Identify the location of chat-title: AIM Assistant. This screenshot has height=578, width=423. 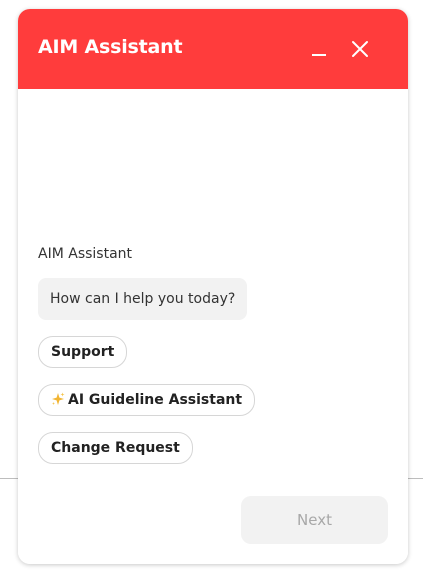
(110, 47).